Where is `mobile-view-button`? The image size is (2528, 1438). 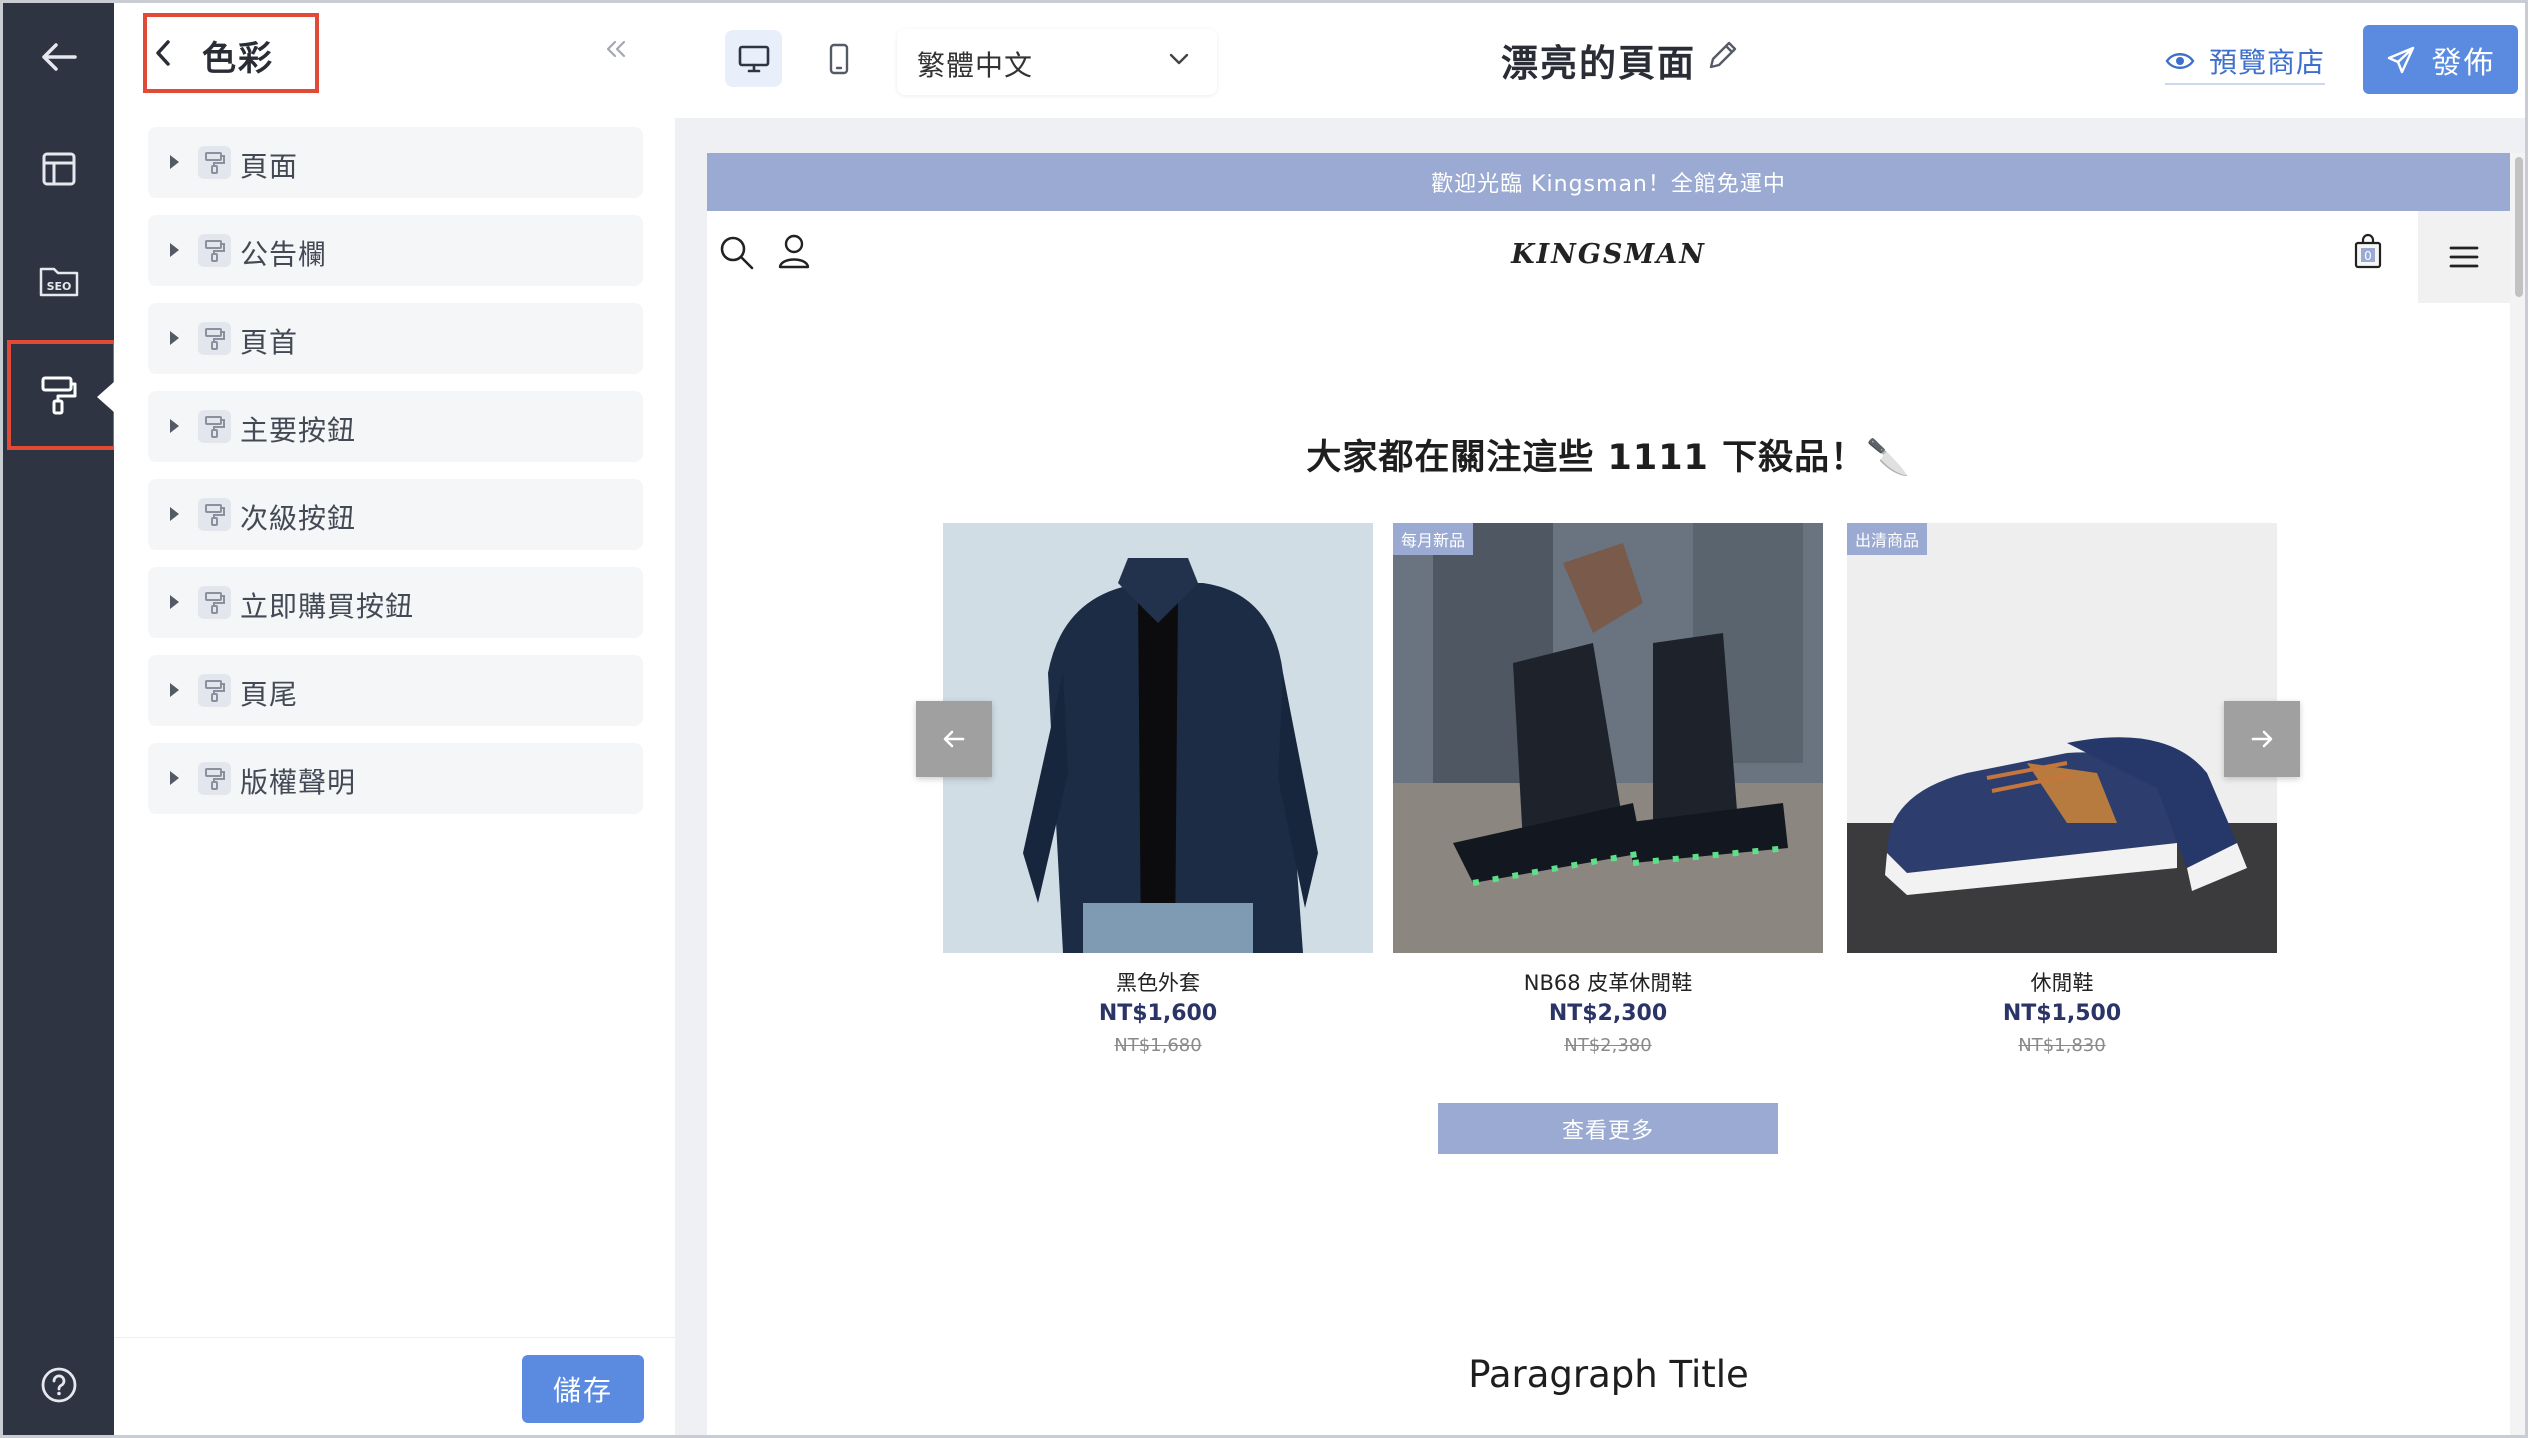
mobile-view-button is located at coordinates (838, 58).